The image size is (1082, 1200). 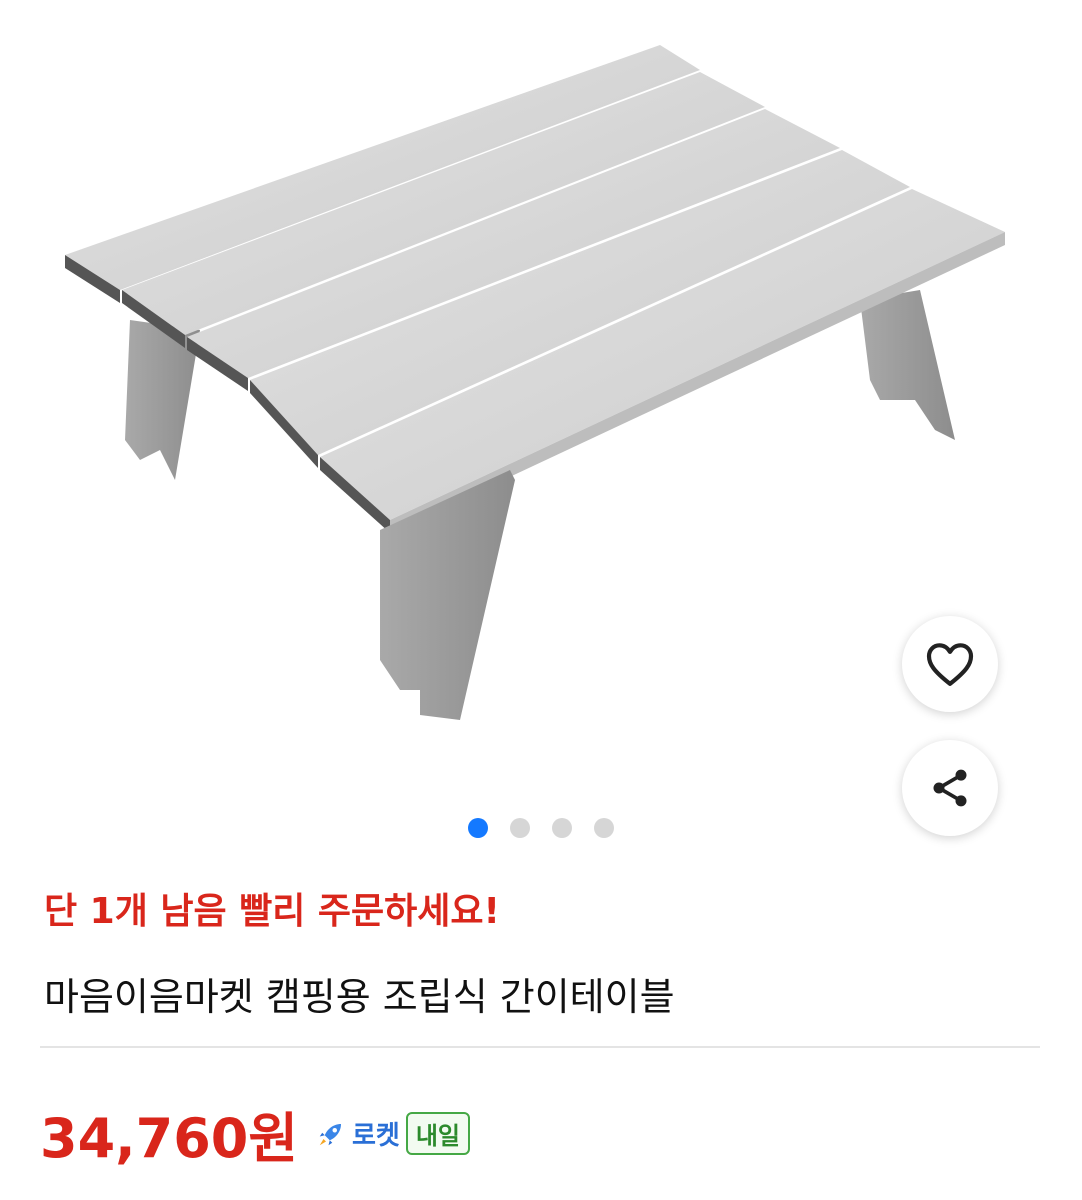 I want to click on delivery-tomorrow-badge: 내일, so click(x=438, y=1133).